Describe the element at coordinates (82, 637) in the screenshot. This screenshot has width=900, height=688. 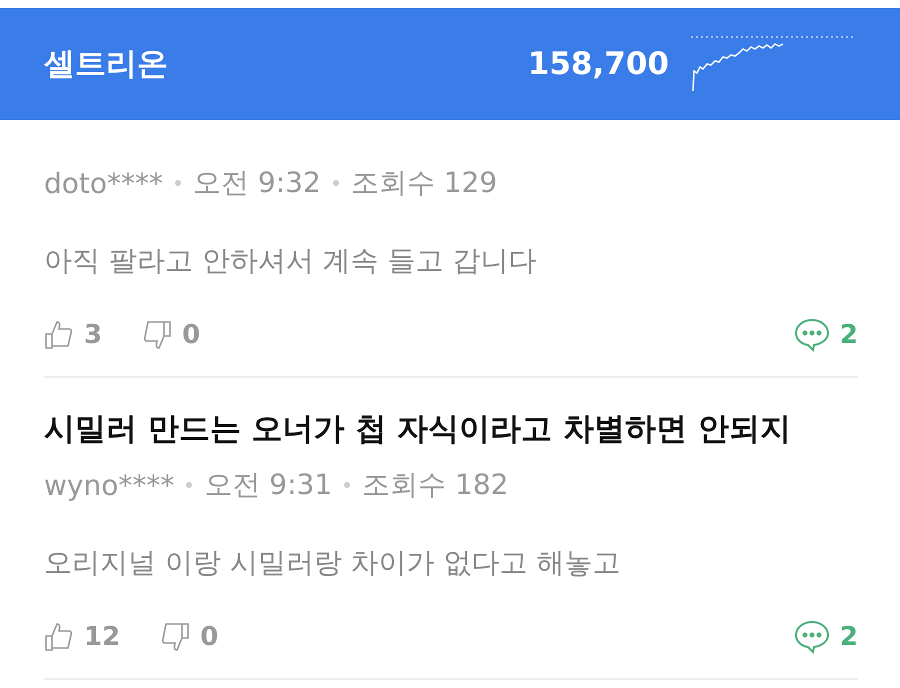
I see `like-button: 12` at that location.